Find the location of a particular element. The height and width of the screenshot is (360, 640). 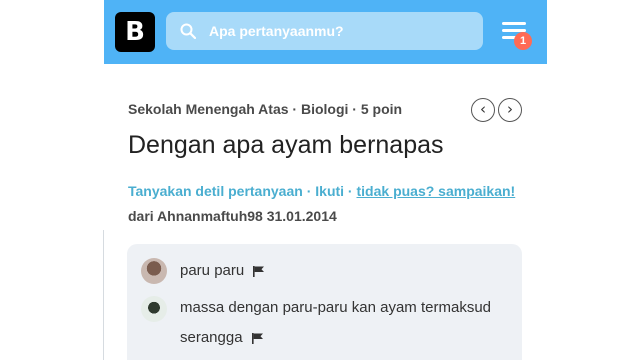

follow-link: Ikuti is located at coordinates (329, 191).